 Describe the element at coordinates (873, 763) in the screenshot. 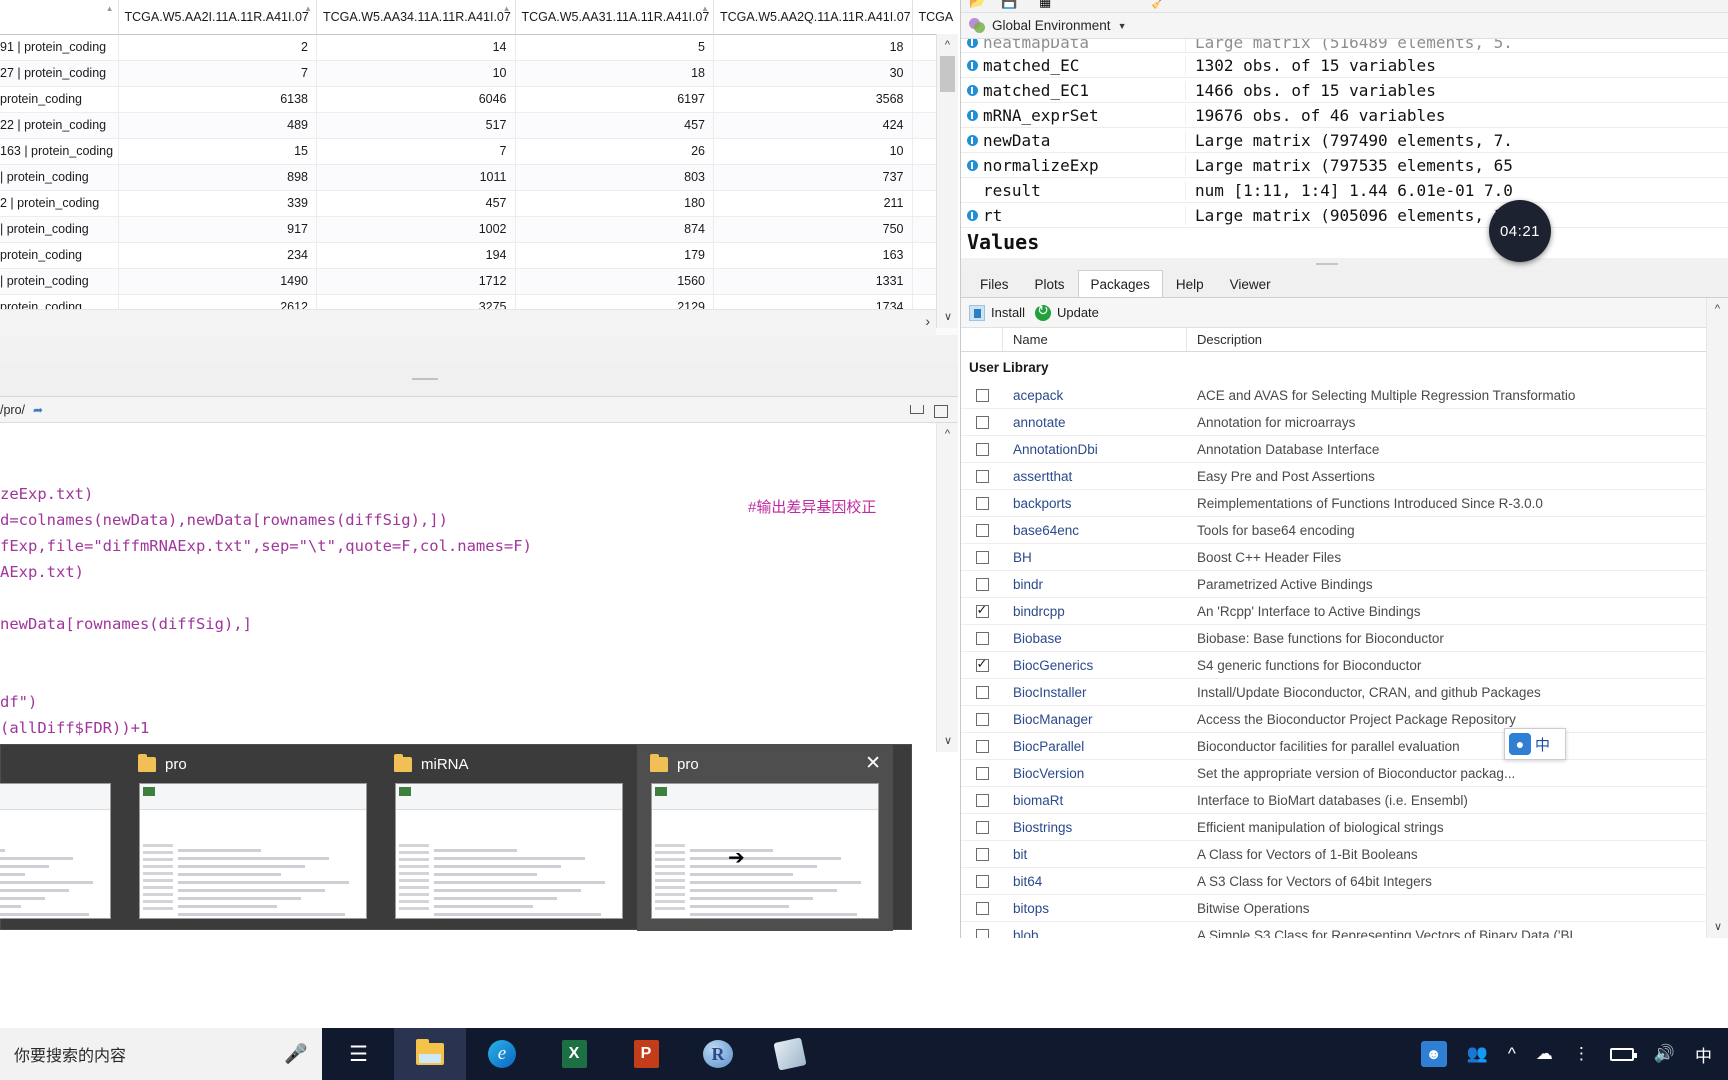

I see `close-icon: ✕` at that location.